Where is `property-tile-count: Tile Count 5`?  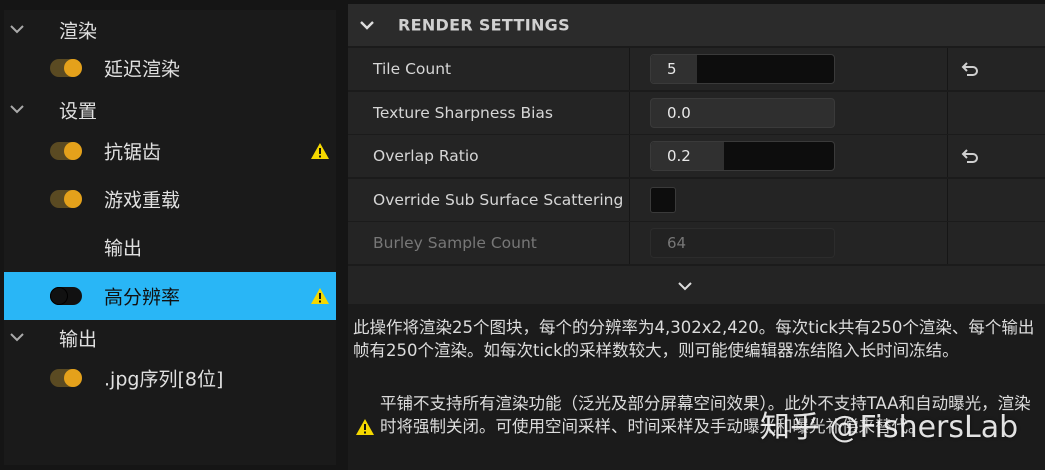
property-tile-count: Tile Count 5 is located at coordinates (696, 69).